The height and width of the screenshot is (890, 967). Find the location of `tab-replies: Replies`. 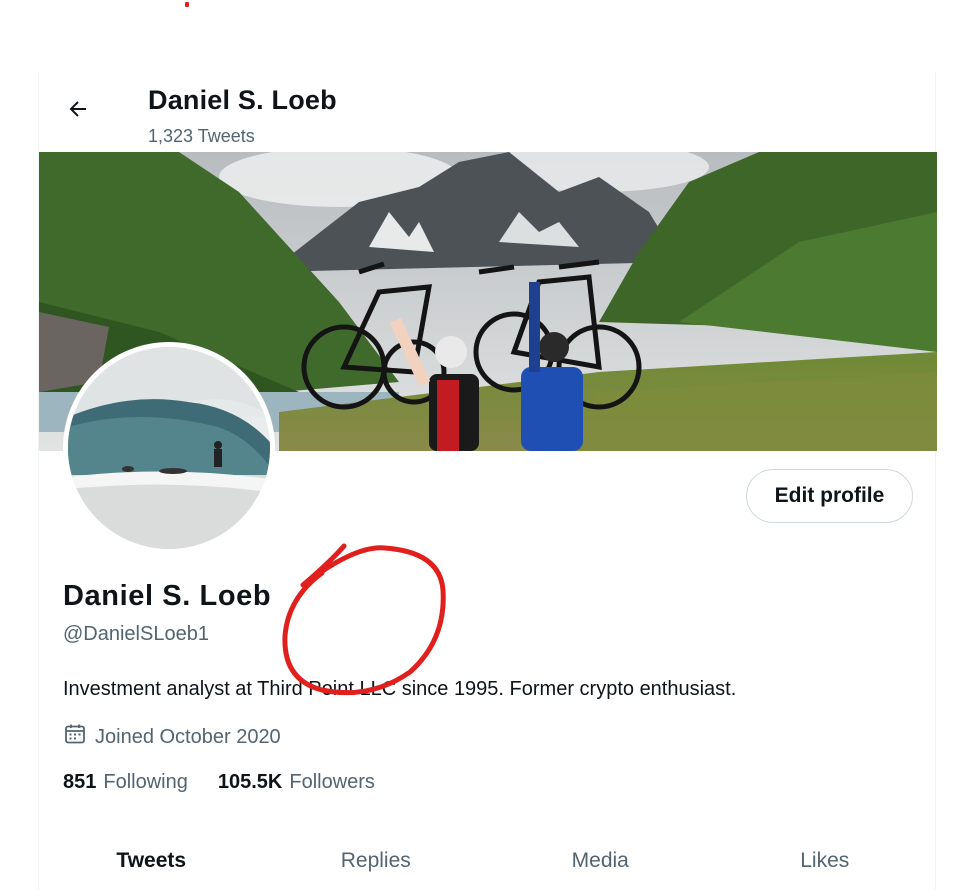

tab-replies: Replies is located at coordinates (376, 861).